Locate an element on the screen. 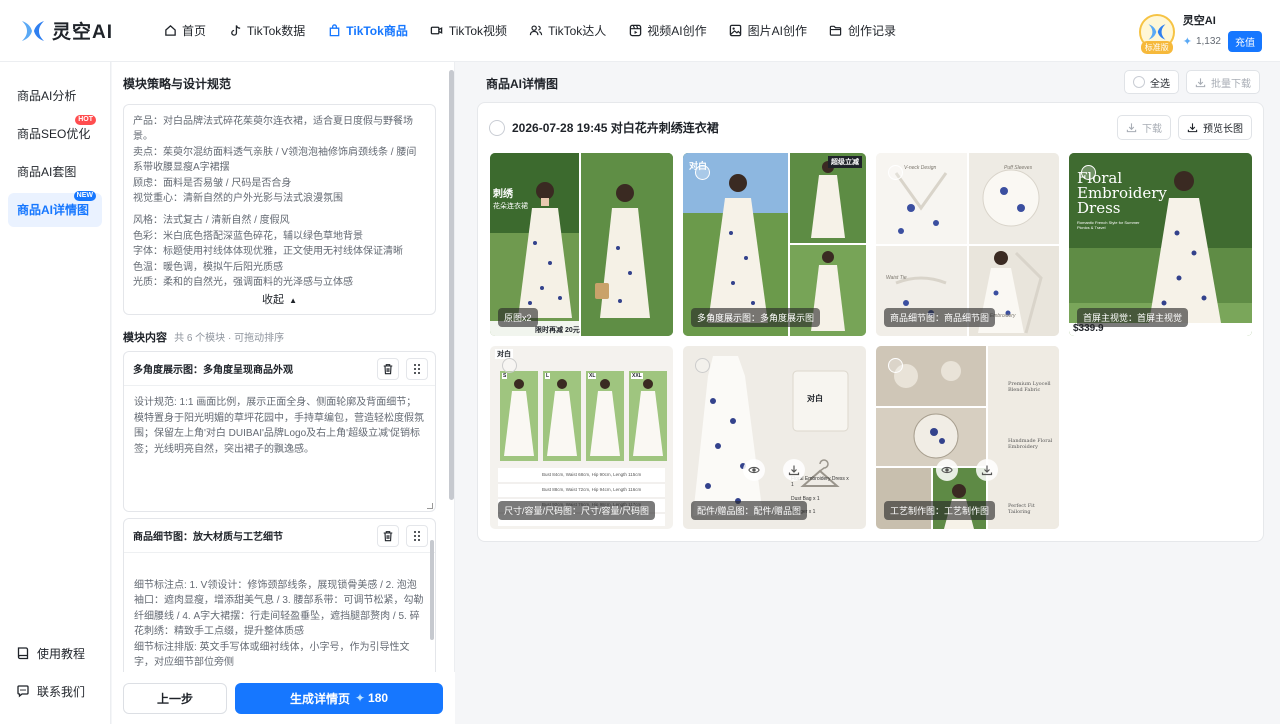 The height and width of the screenshot is (724, 1280). nav-image-ai-creation: 图片AI创作 is located at coordinates (768, 31).